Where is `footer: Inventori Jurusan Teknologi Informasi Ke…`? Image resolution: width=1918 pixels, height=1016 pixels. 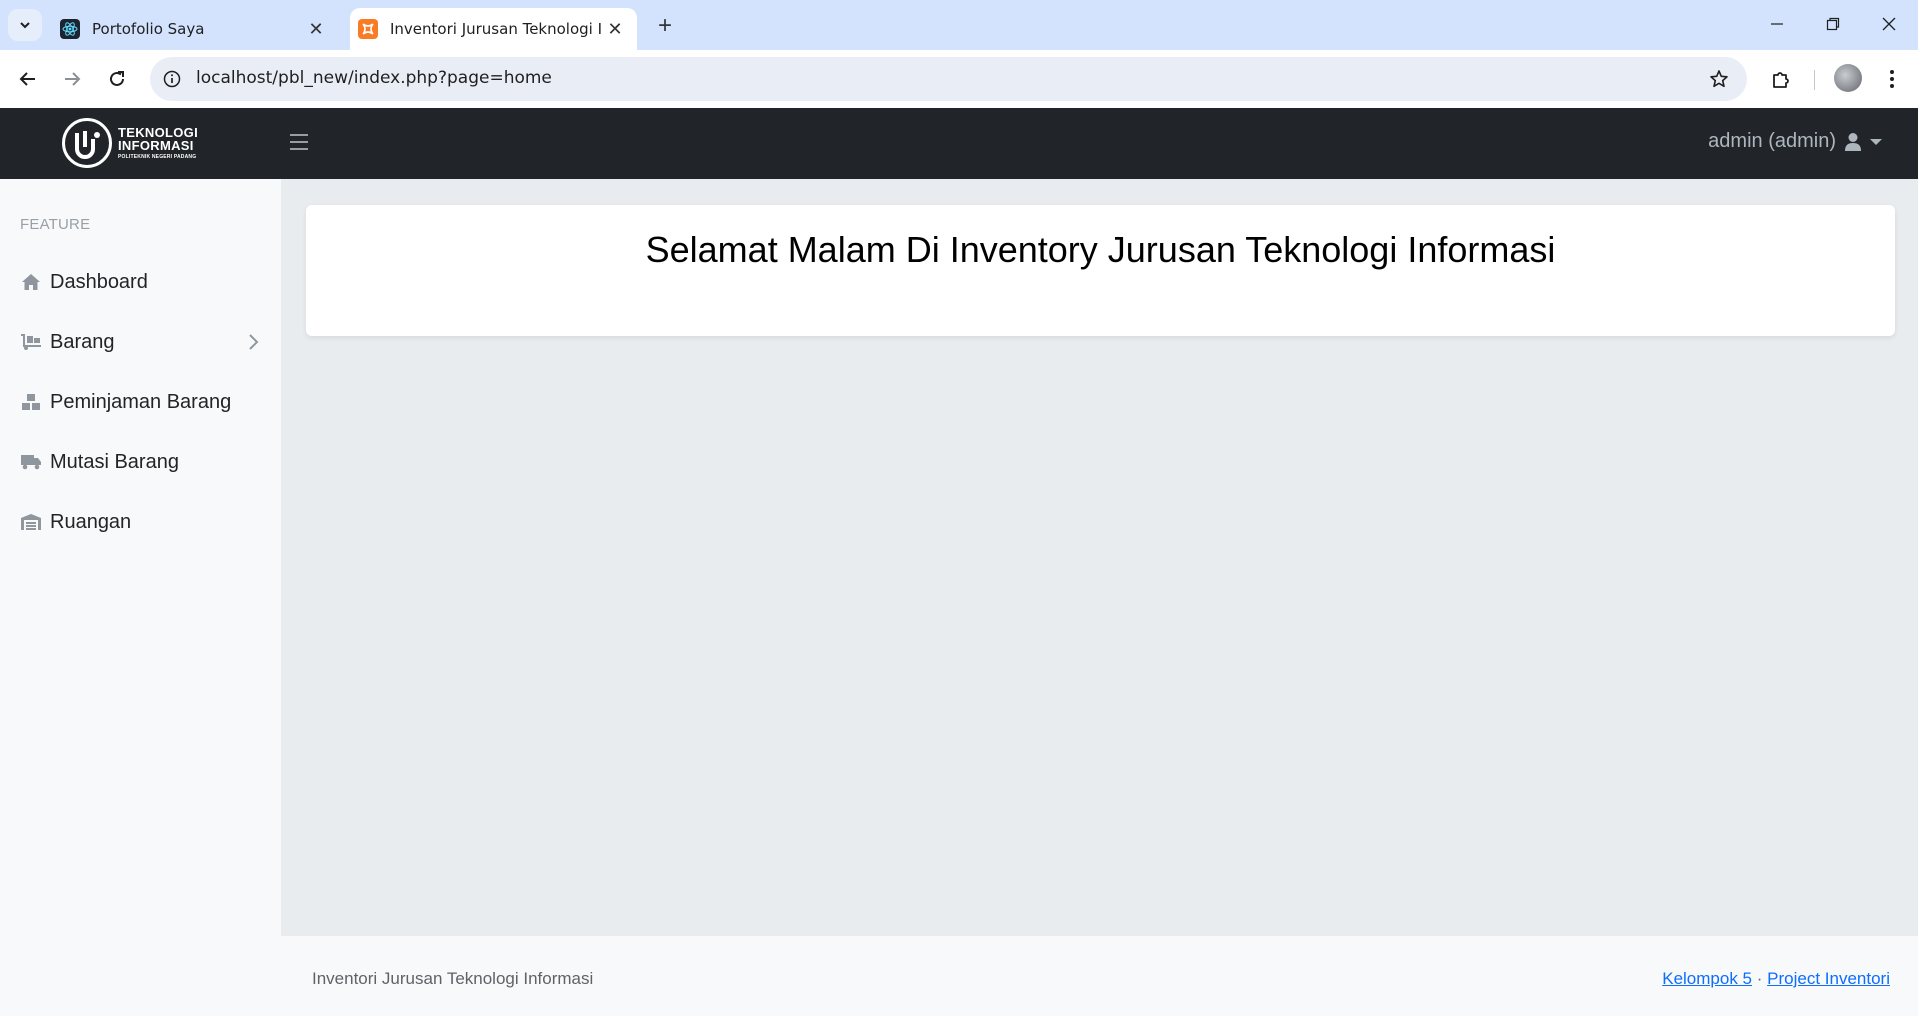 footer: Inventori Jurusan Teknologi Informasi Ke… is located at coordinates (1099, 976).